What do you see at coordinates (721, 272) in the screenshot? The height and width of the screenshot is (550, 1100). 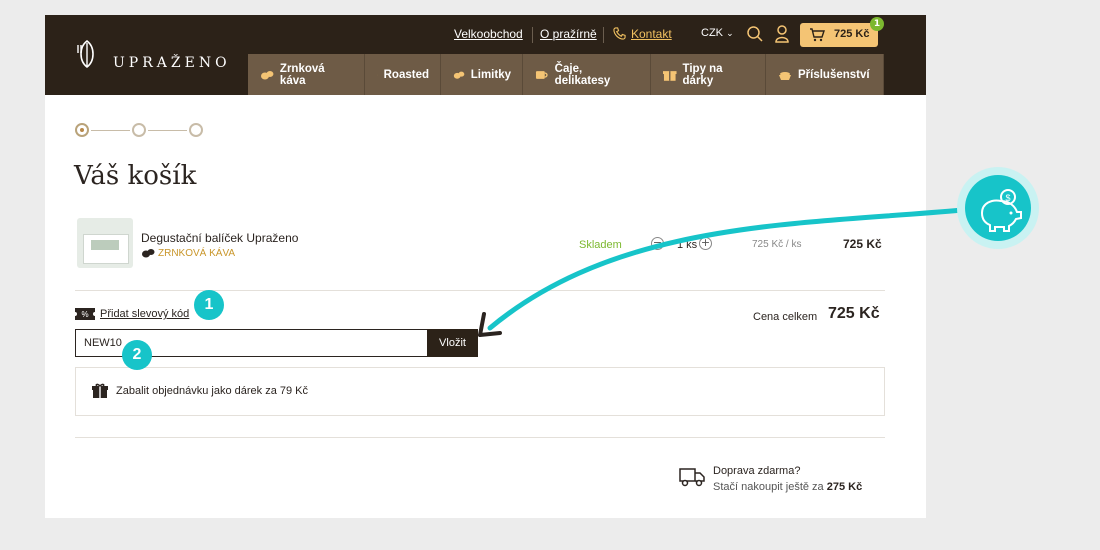 I see `annotation-arrow` at bounding box center [721, 272].